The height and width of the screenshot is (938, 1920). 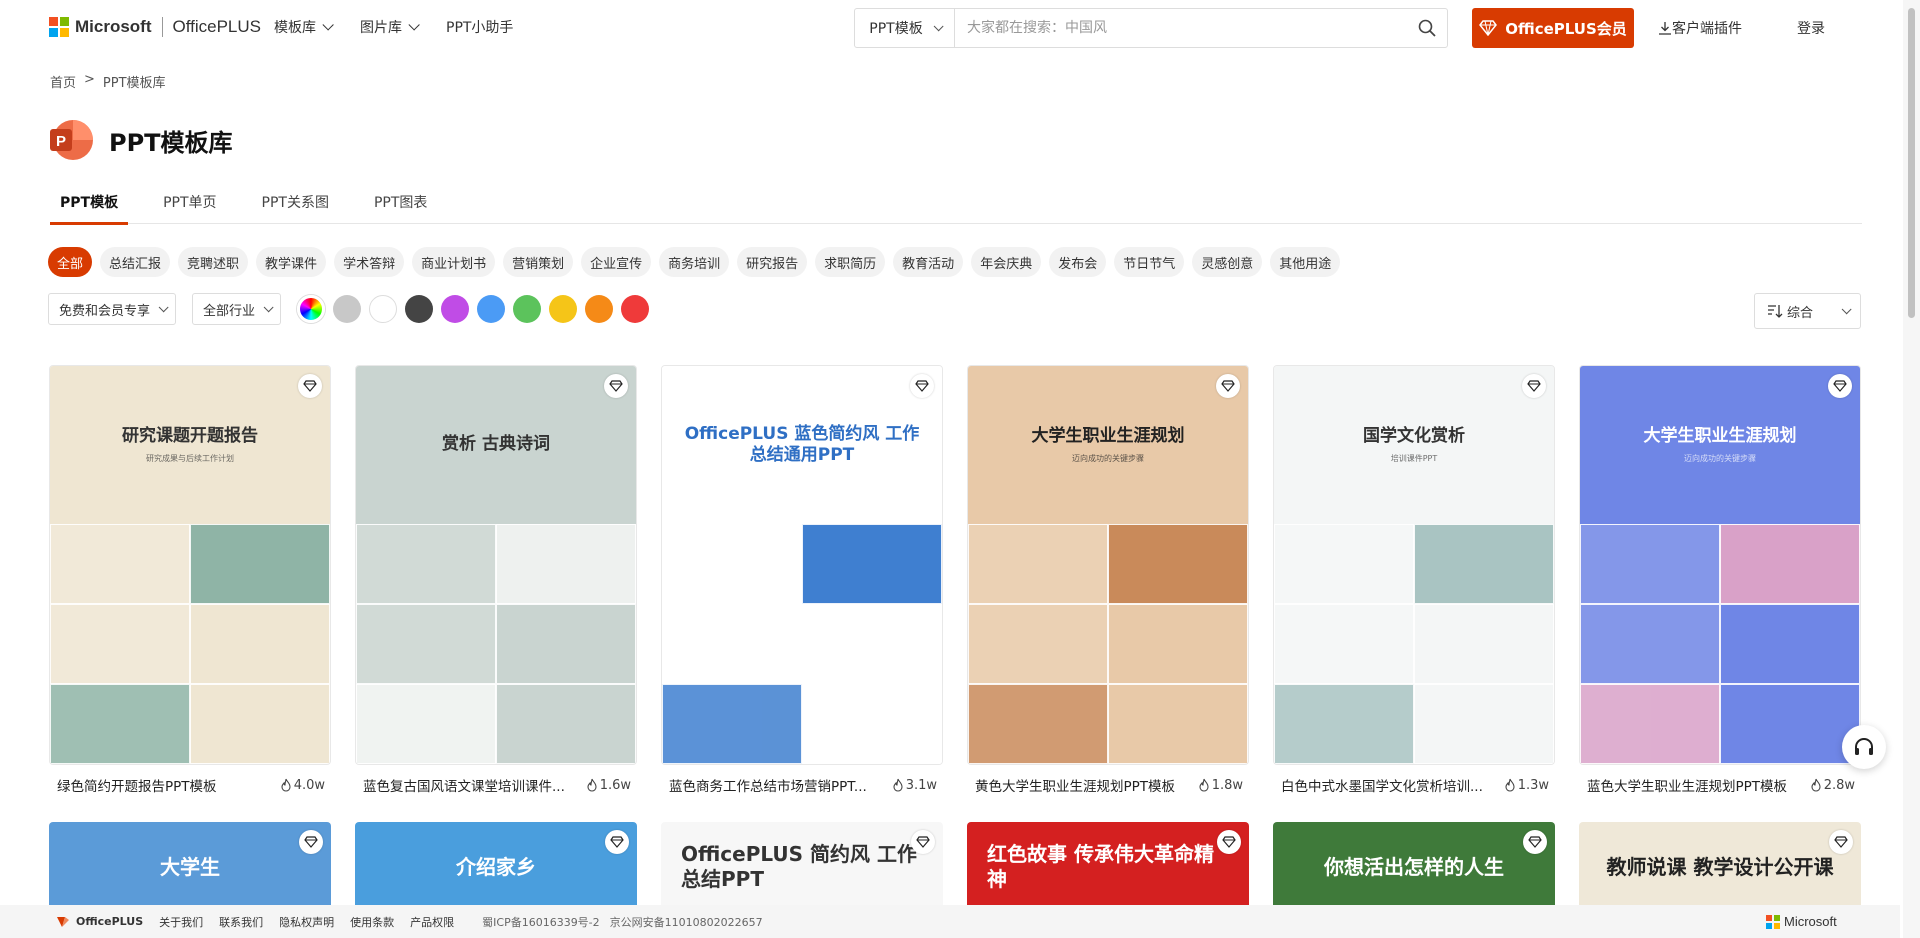 What do you see at coordinates (63, 81) in the screenshot?
I see `breadcrumb-home: 首页` at bounding box center [63, 81].